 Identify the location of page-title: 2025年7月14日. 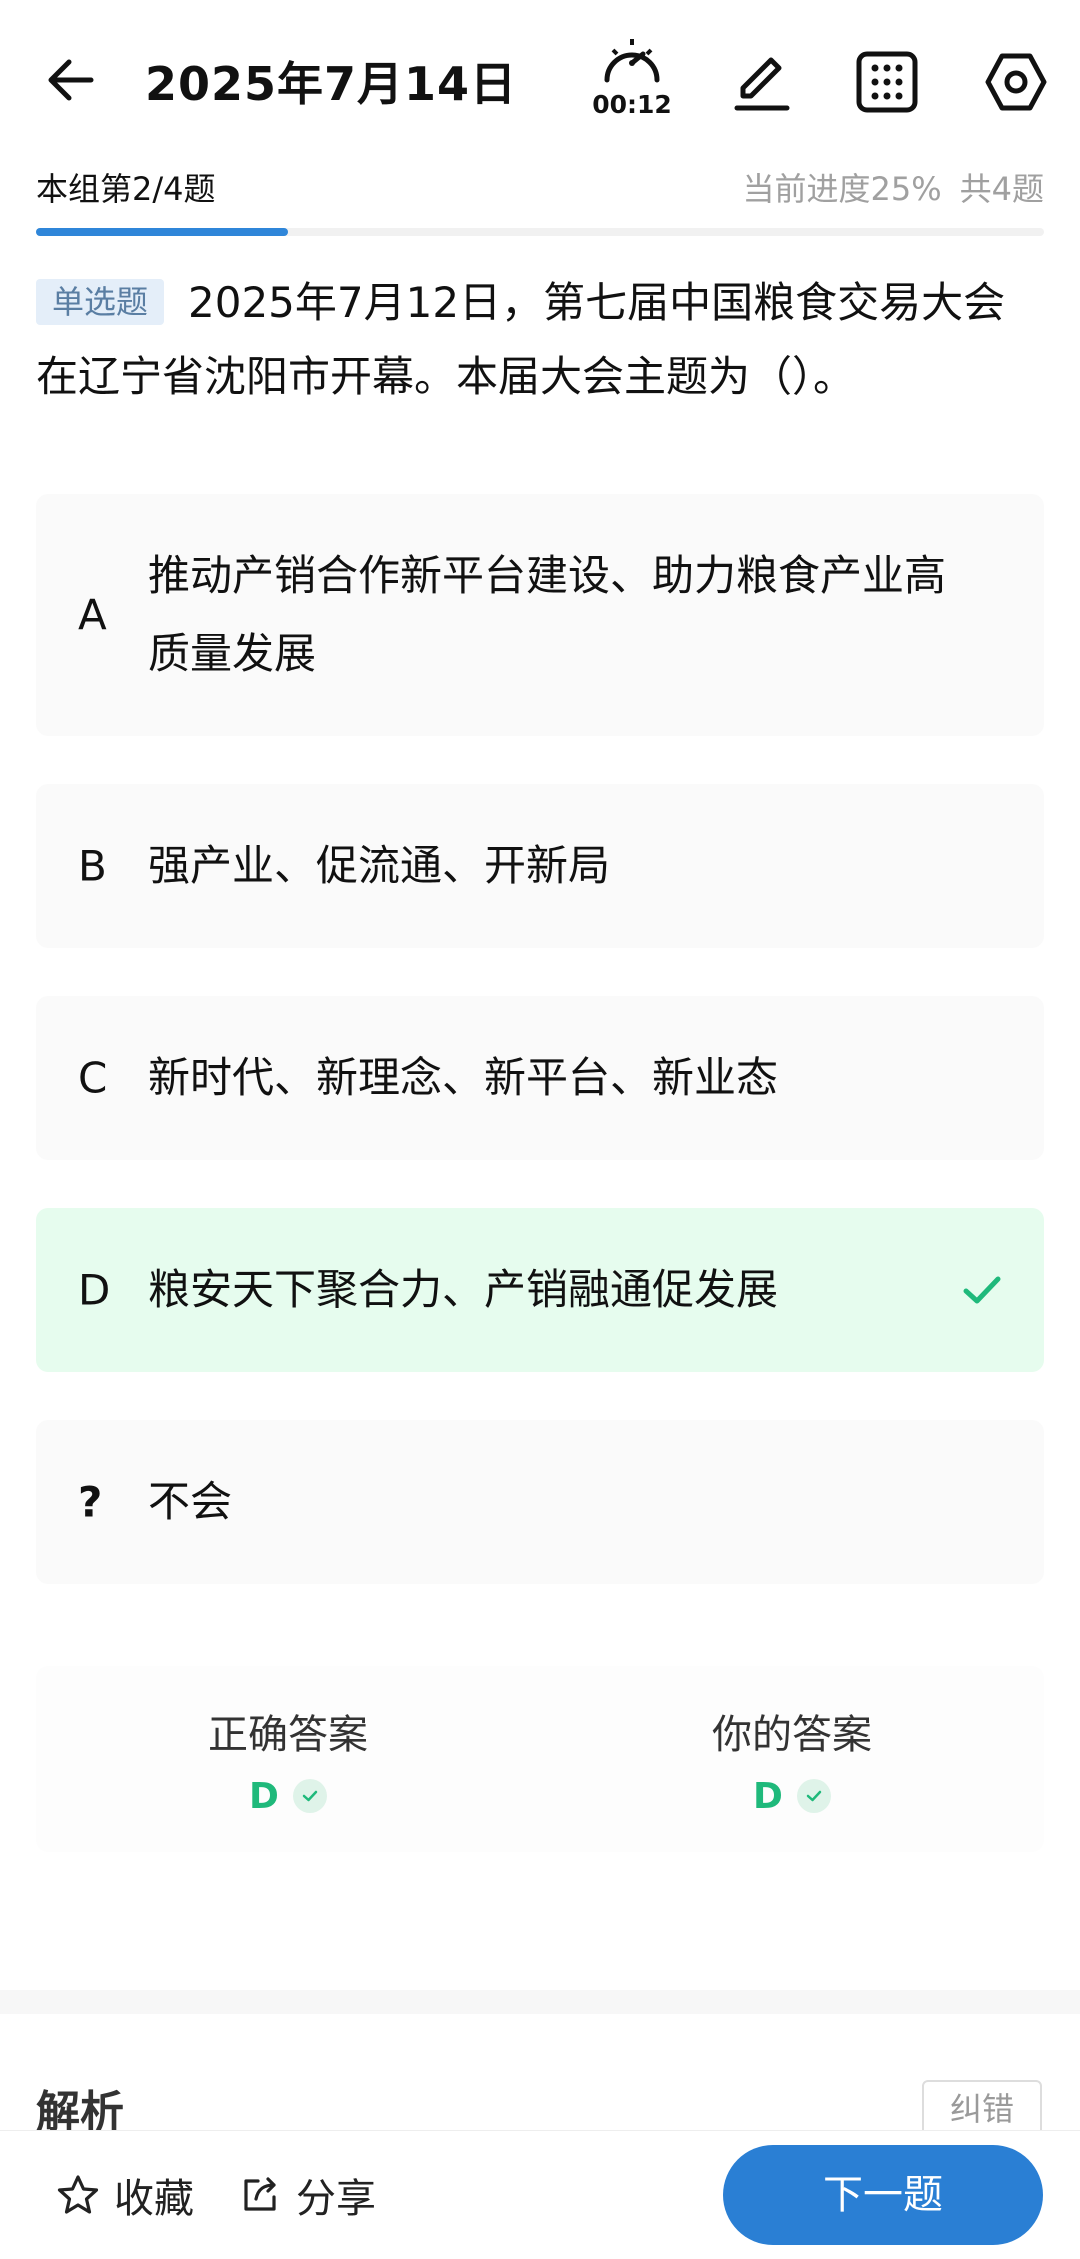
(331, 84).